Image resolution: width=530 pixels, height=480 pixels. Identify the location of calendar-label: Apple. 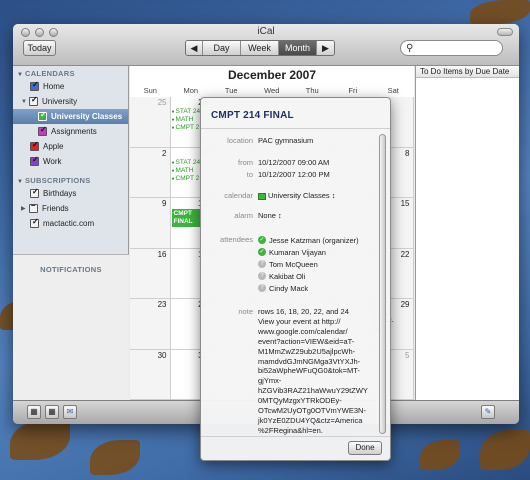
(53, 146).